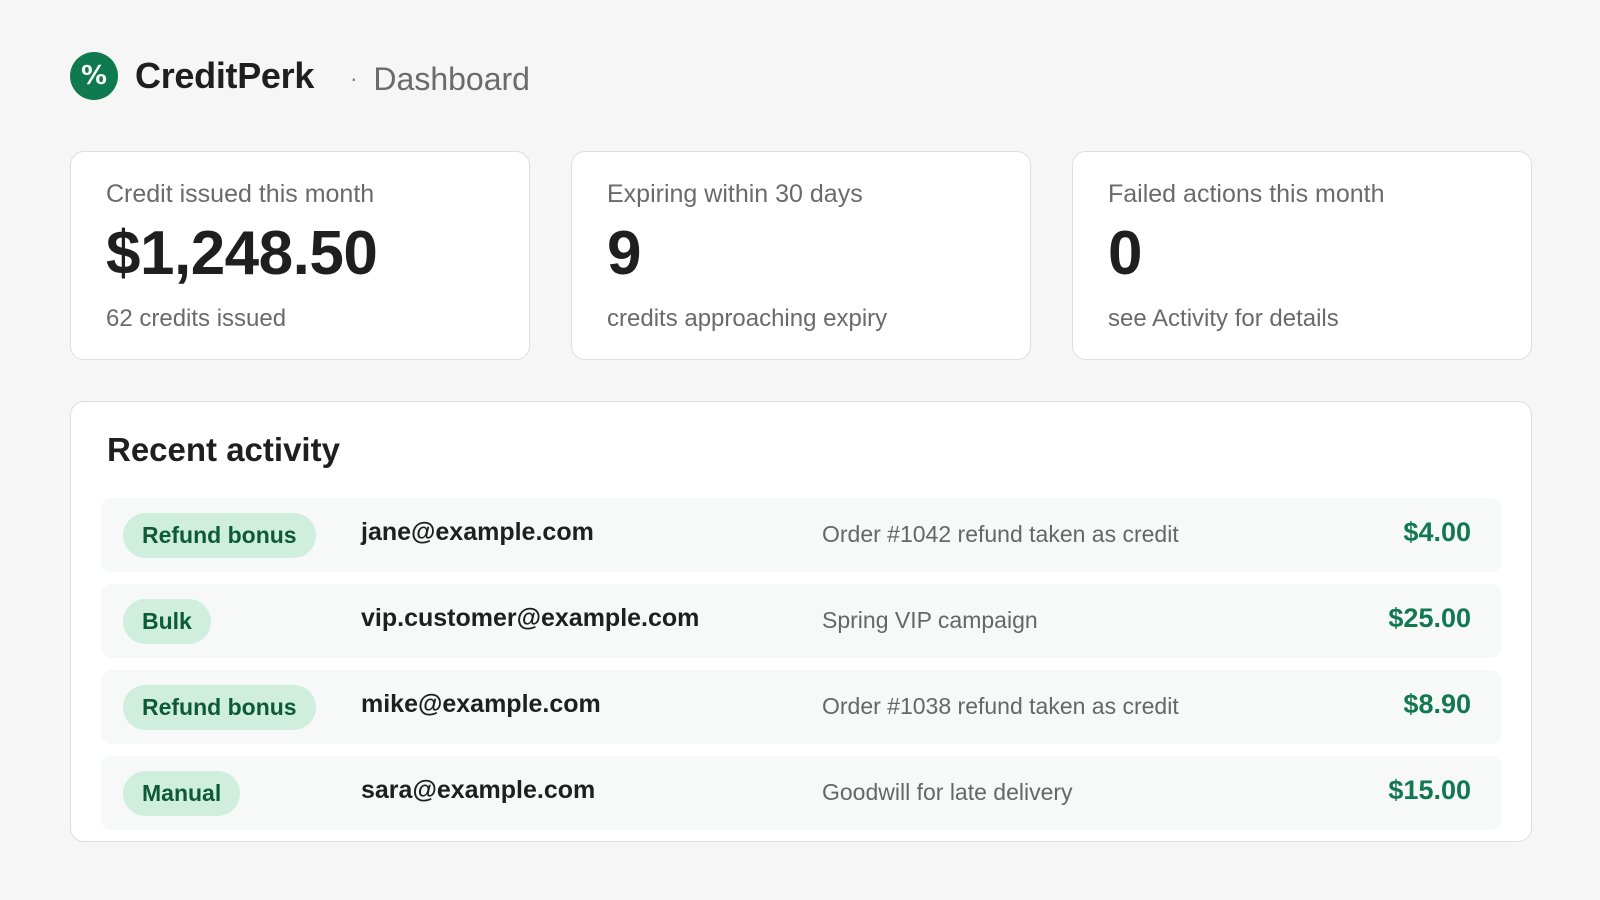 The height and width of the screenshot is (900, 1600). What do you see at coordinates (481, 704) in the screenshot?
I see `activity-email: mike@example.com` at bounding box center [481, 704].